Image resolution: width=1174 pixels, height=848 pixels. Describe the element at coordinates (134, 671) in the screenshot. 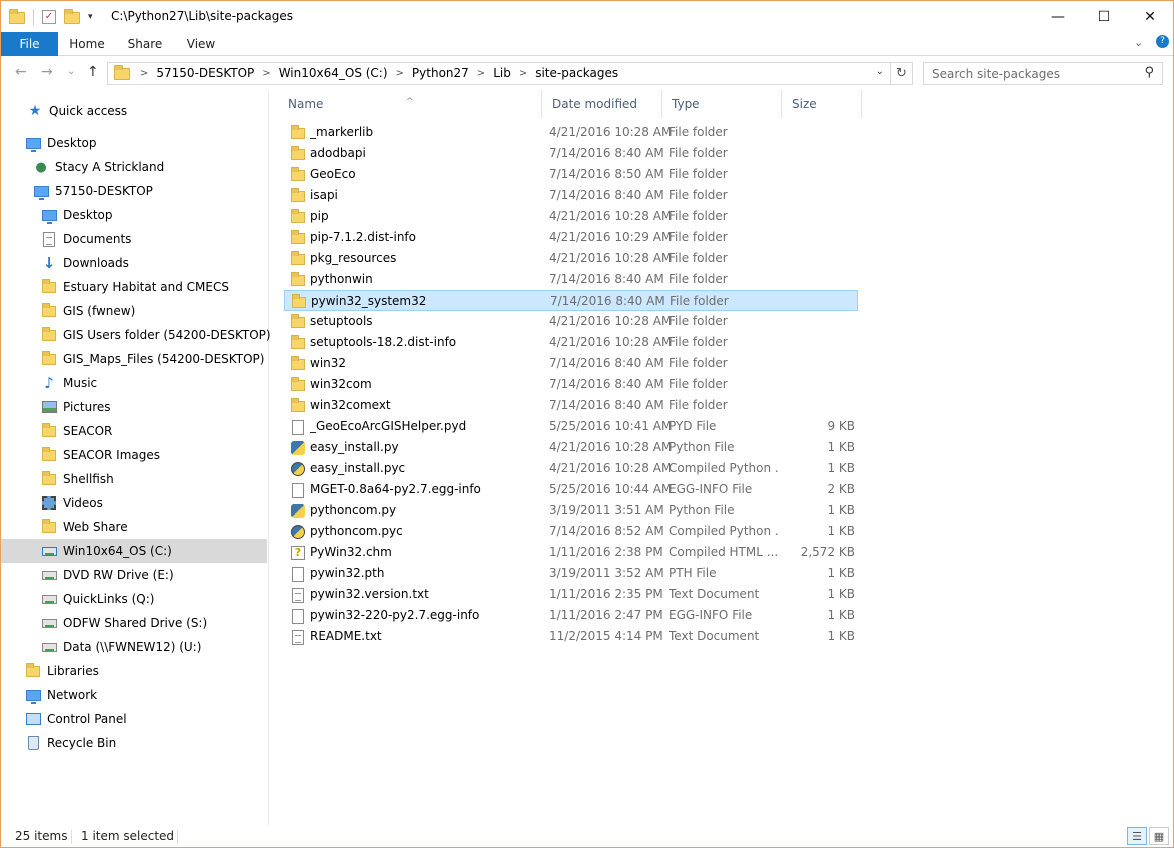

I see `sidebar-item-libraries: Libraries` at that location.